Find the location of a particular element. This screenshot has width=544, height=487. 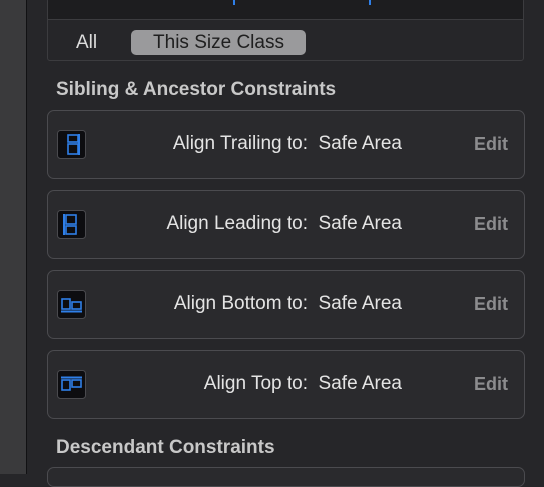

constraint-label: Align Bottom to: Safe Area is located at coordinates (287, 303).